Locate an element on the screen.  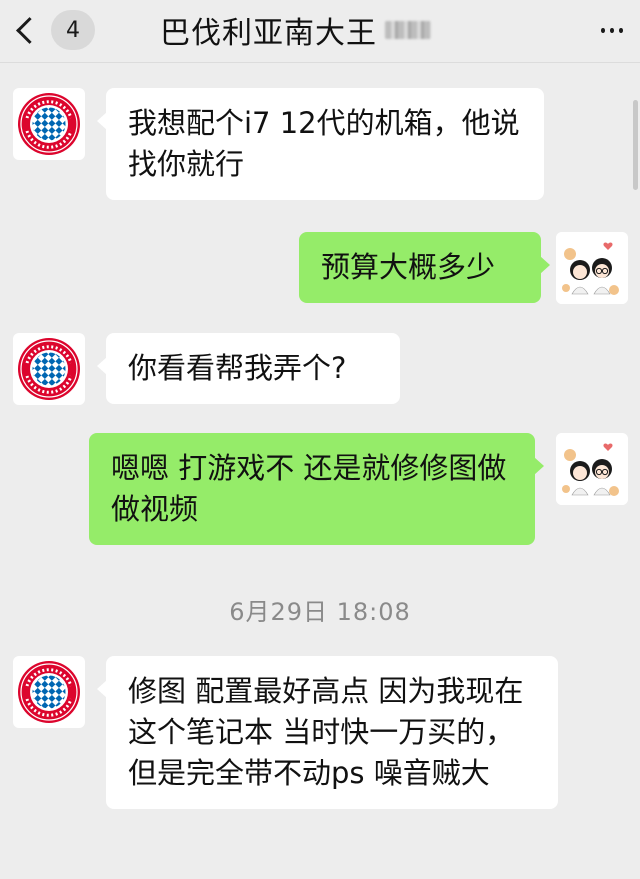
message-bubble-incoming: 我想配个i7 12代的机箱，他说找你就行 is located at coordinates (320, 144).